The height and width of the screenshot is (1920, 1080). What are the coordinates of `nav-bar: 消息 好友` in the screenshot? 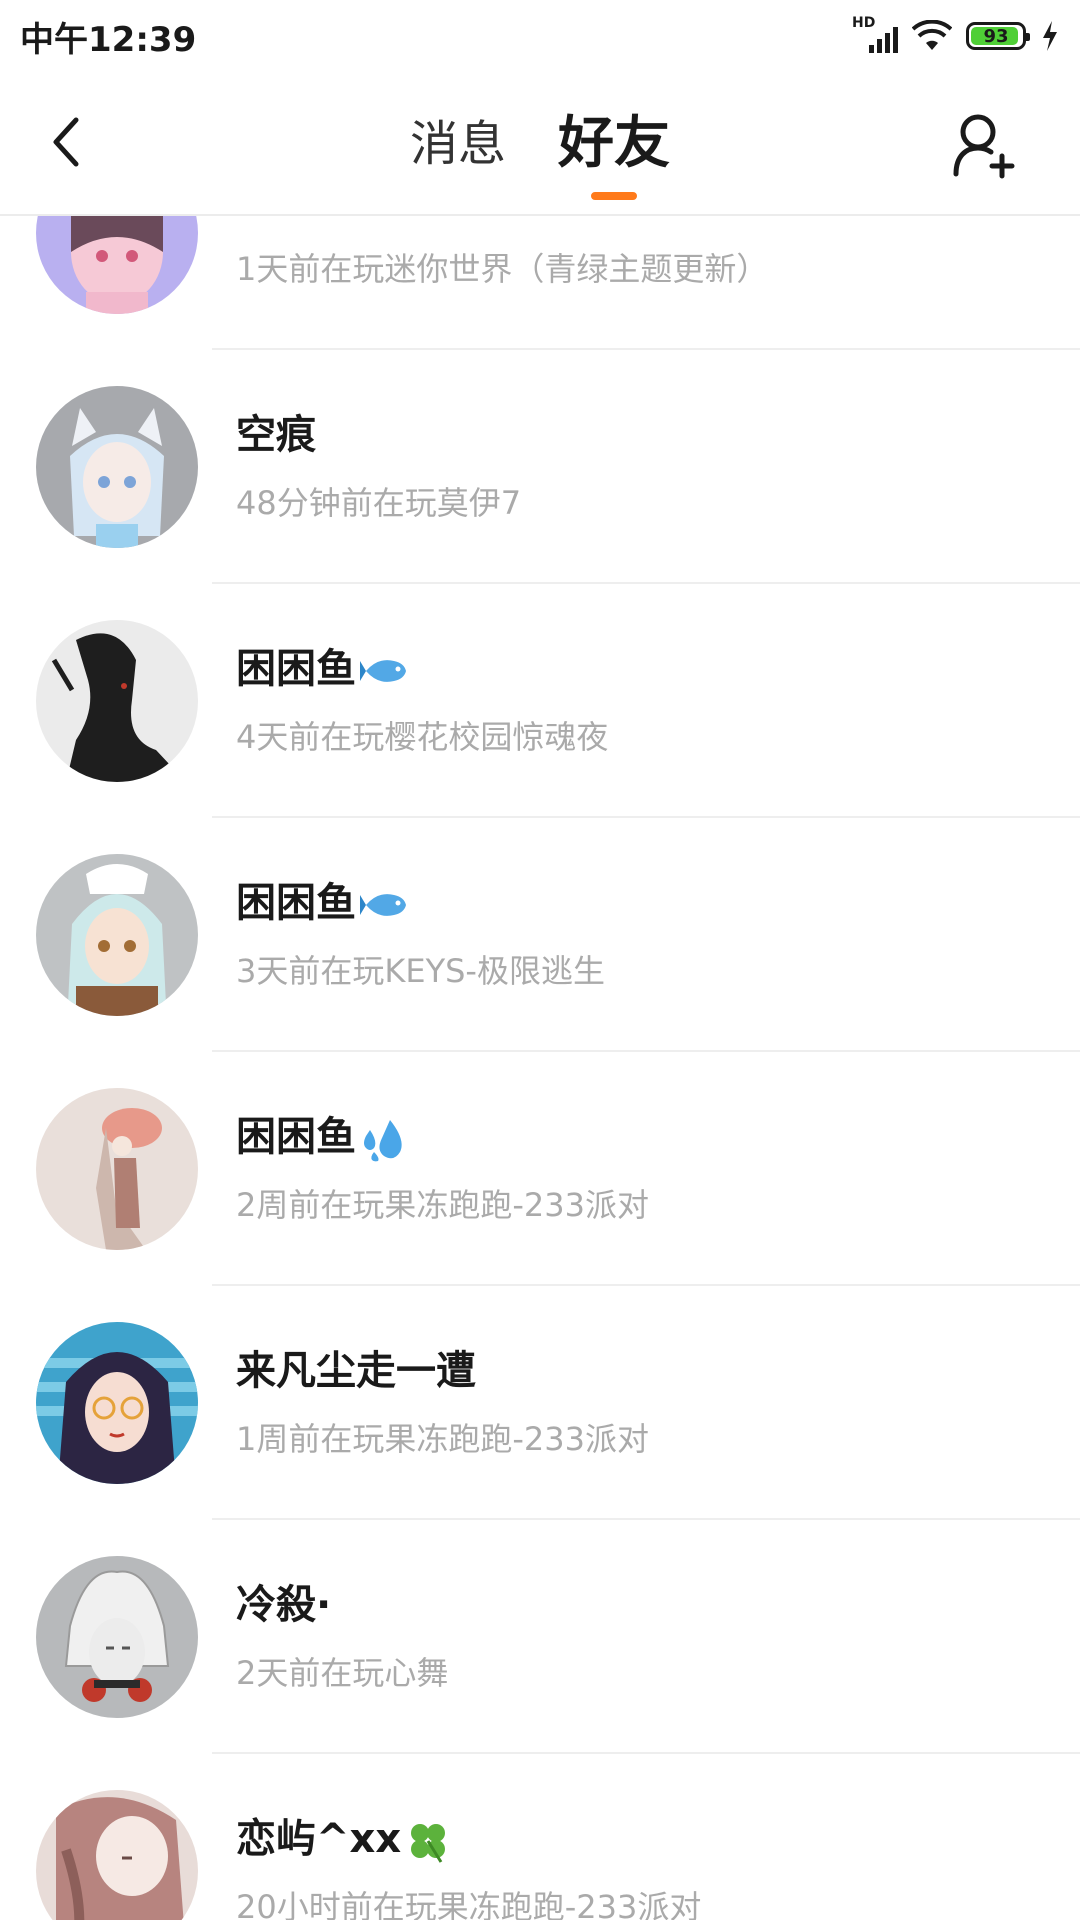 It's located at (540, 144).